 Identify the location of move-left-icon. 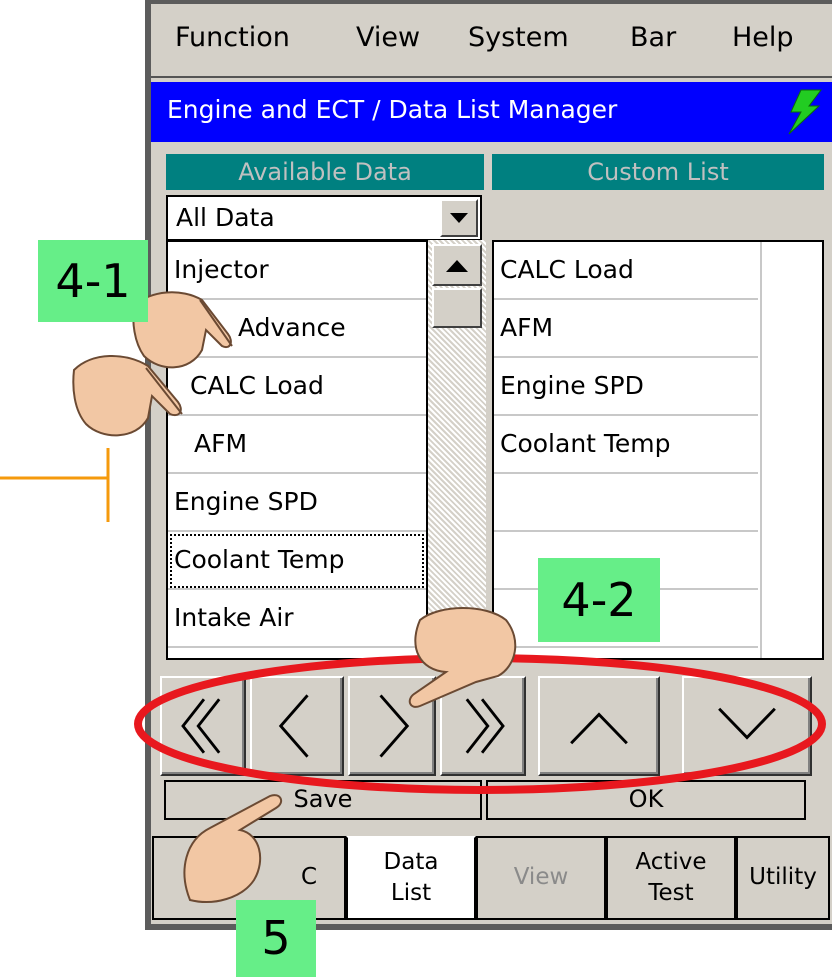
(293, 726).